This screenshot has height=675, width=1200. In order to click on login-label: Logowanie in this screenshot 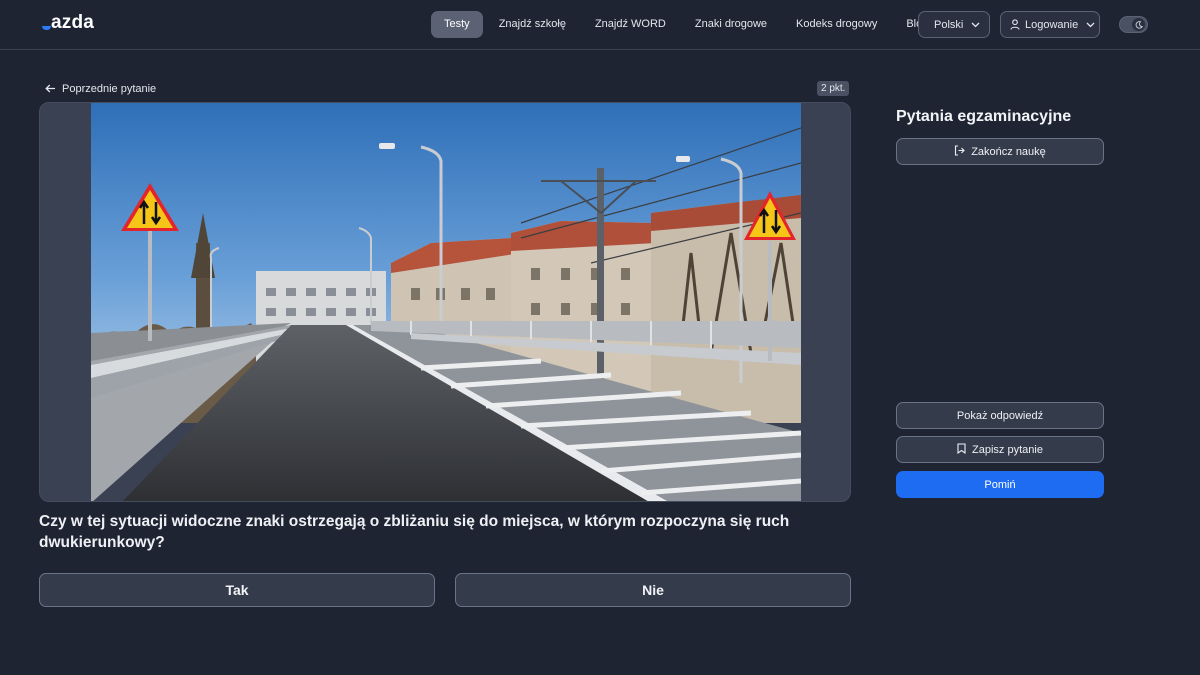, I will do `click(1052, 24)`.